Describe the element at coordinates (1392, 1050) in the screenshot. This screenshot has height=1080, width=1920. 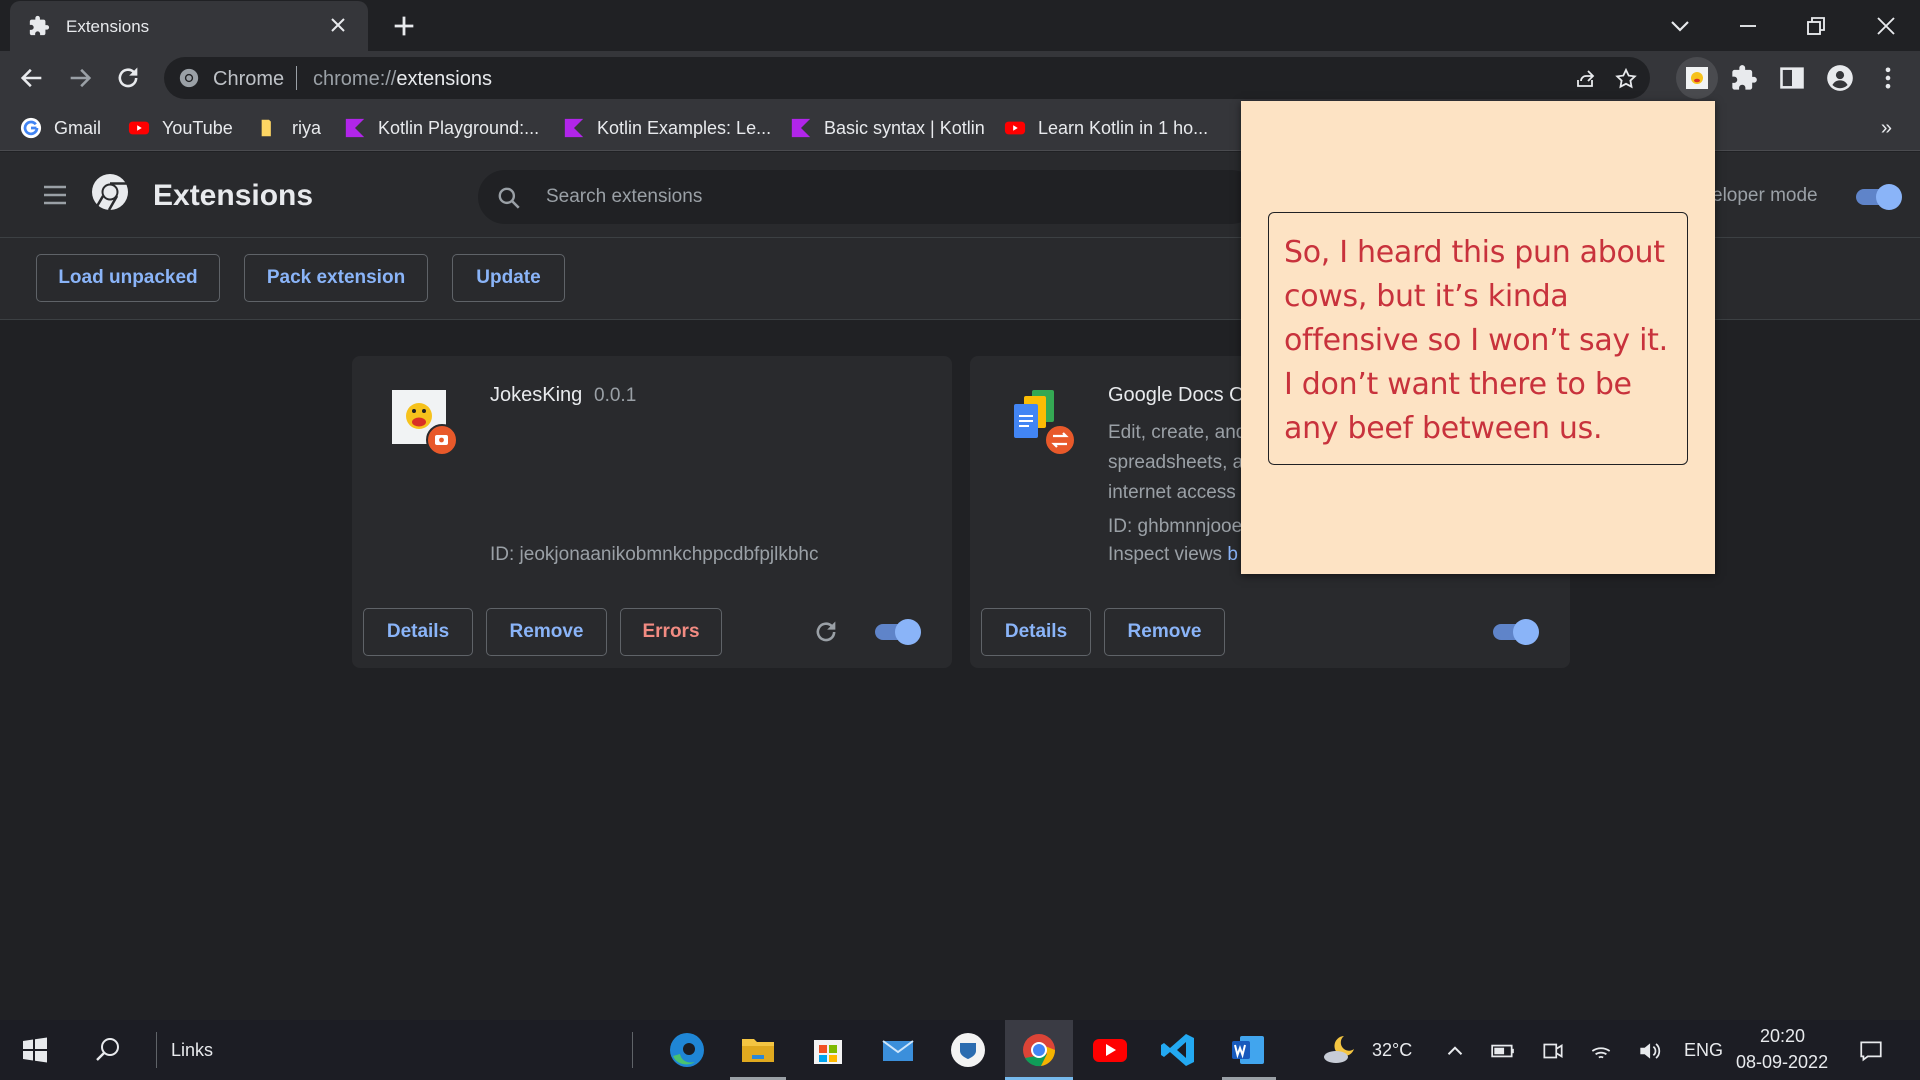
I see `weather-temperature: 32°C` at that location.